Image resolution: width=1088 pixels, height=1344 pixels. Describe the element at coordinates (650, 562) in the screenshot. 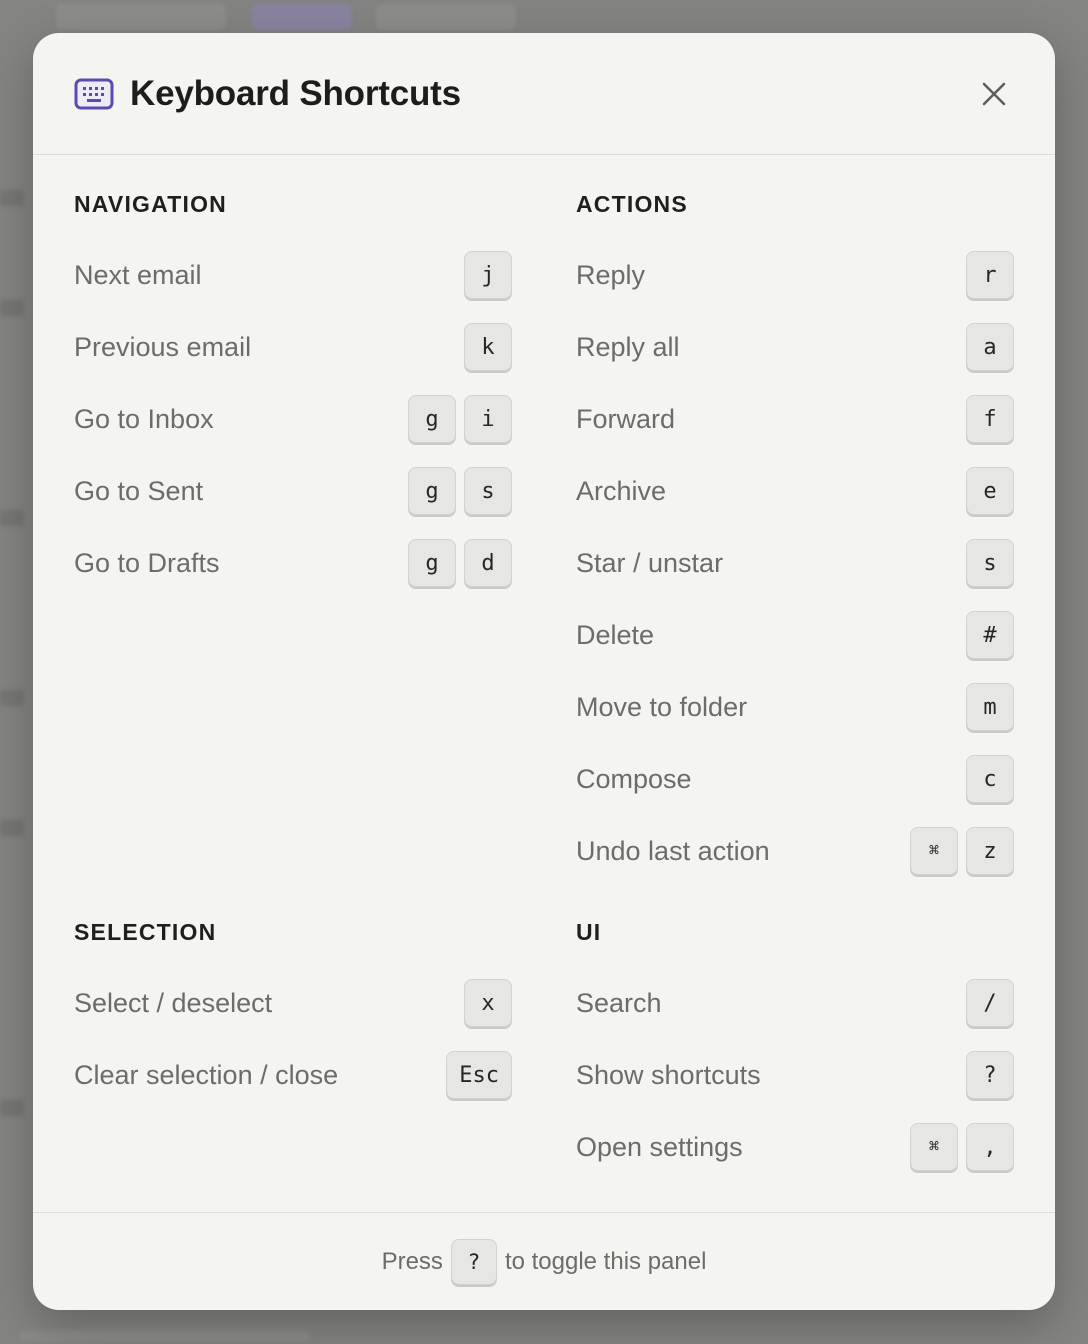

I see `shortcut-label: Star / unstar` at that location.